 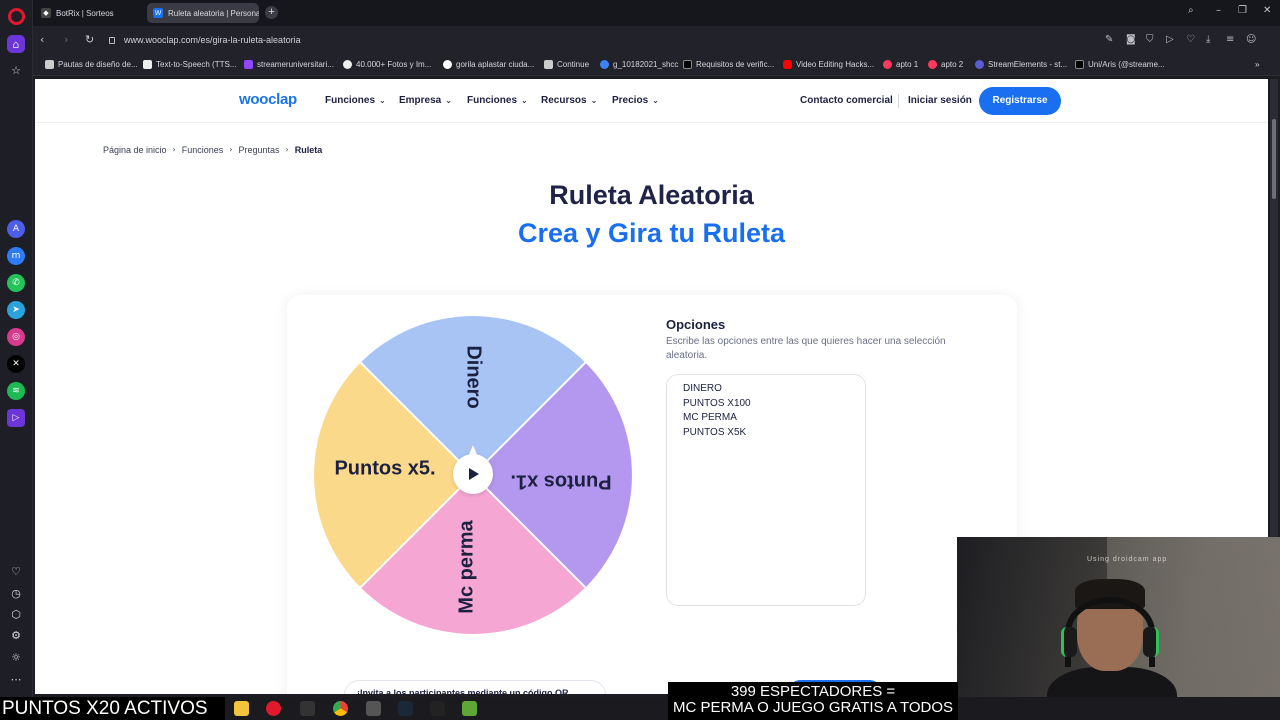 I want to click on star-icon: ☆, so click(x=16, y=70).